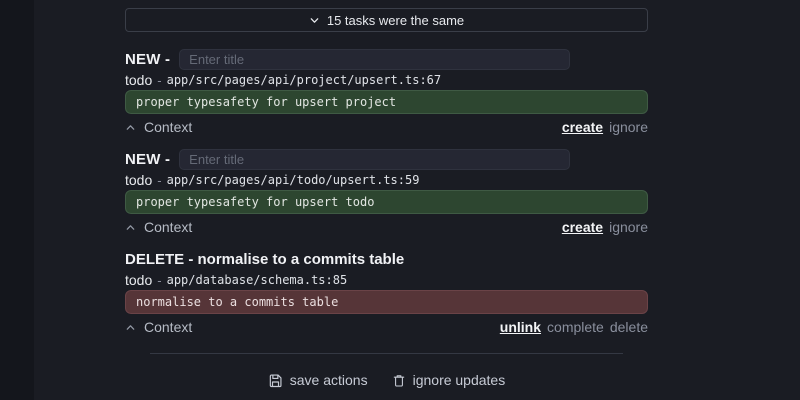 The height and width of the screenshot is (400, 800). I want to click on collapse-bar-label: 15 tasks were the same, so click(395, 20).